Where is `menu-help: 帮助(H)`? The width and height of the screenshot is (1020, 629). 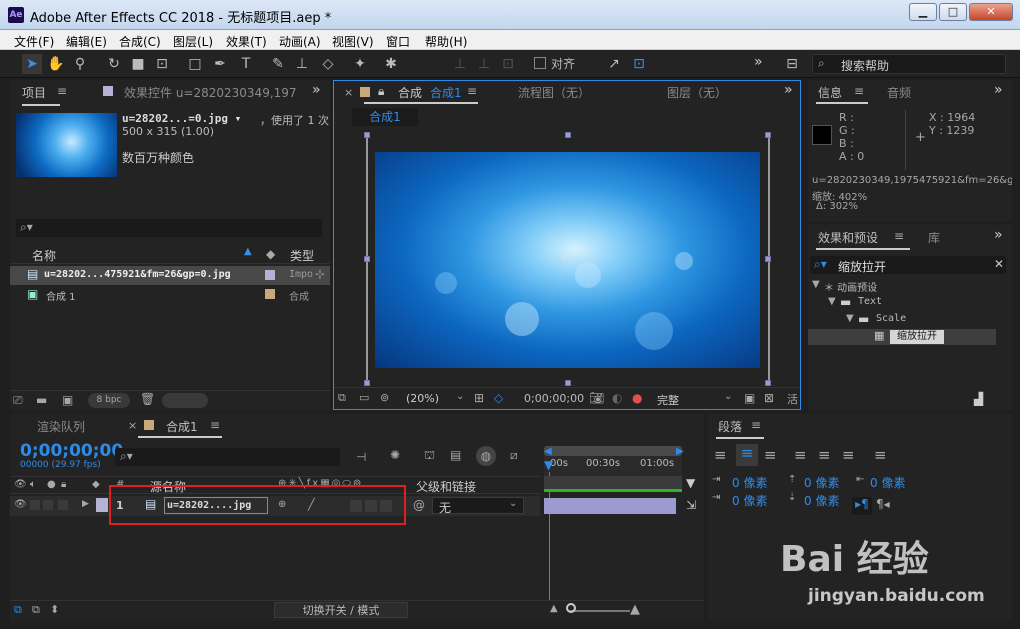
menu-help: 帮助(H) is located at coordinates (446, 41).